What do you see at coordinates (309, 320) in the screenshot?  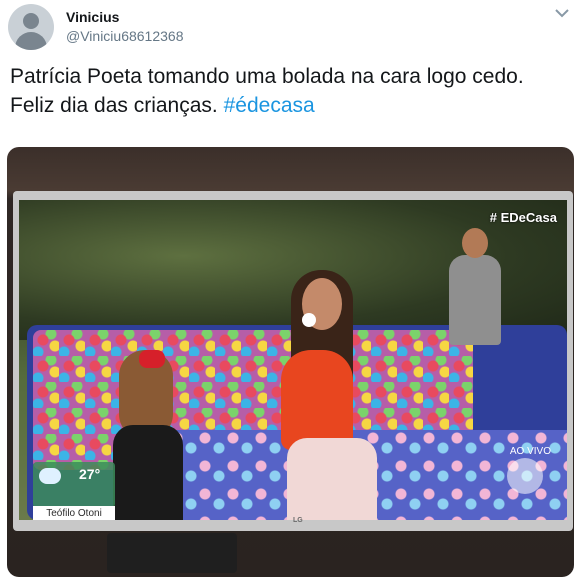 I see `ball-in-air` at bounding box center [309, 320].